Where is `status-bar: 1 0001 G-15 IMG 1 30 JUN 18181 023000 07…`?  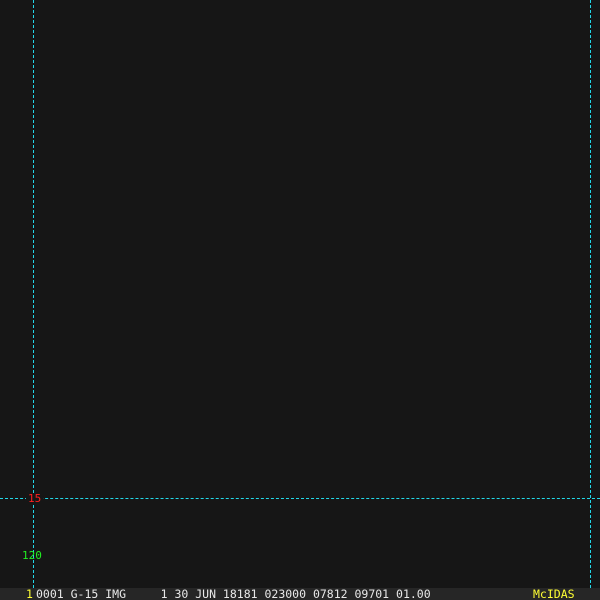
status-bar: 1 0001 G-15 IMG 1 30 JUN 18181 023000 07… is located at coordinates (300, 594).